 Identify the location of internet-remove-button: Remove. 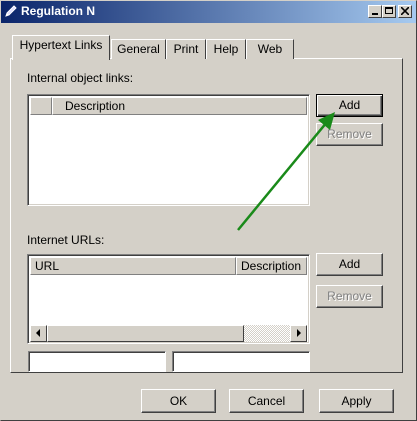
(349, 296).